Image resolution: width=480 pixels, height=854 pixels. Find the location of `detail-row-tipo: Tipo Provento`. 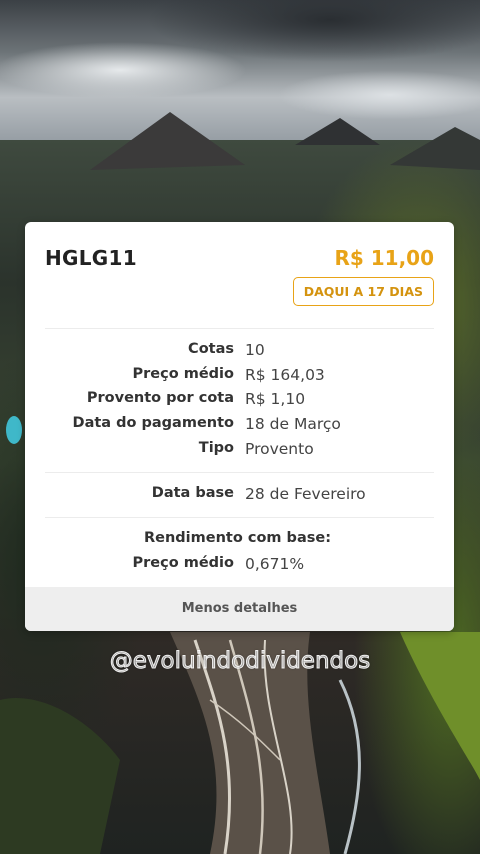

detail-row-tipo: Tipo Provento is located at coordinates (239, 452).